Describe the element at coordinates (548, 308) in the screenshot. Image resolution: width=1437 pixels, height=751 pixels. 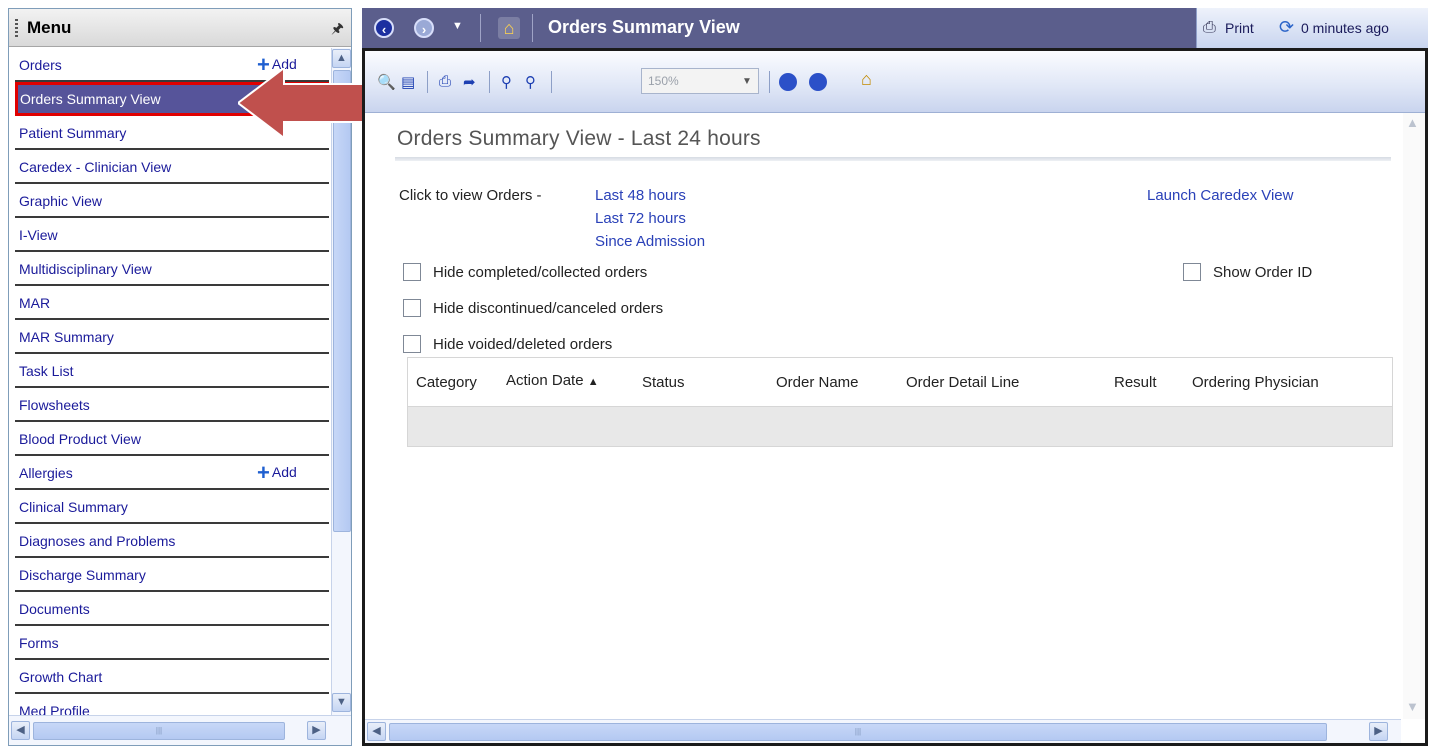
I see `hide-discontinued-label: Hide discontinued/canceled orders` at that location.